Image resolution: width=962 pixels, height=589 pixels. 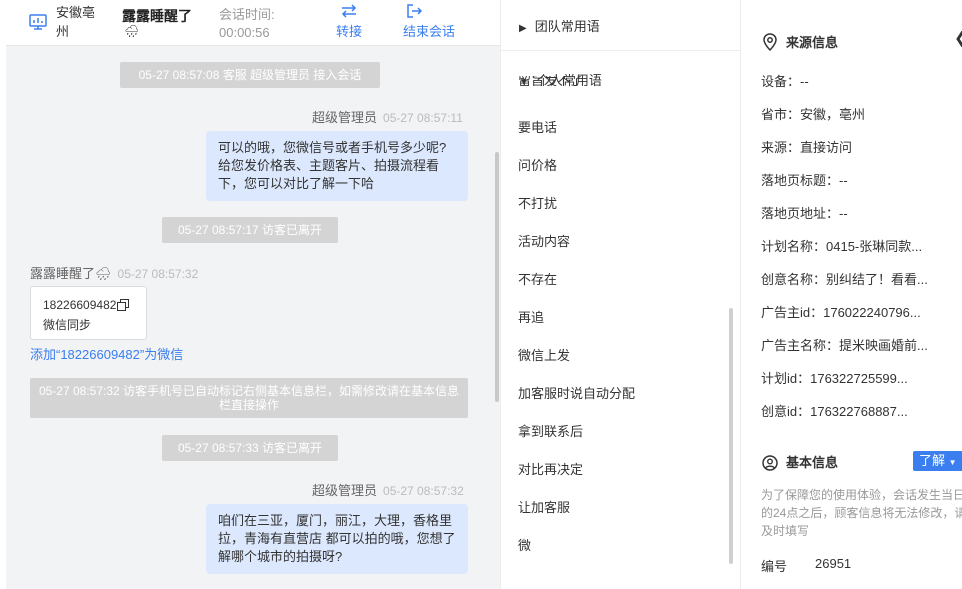 What do you see at coordinates (67, 325) in the screenshot?
I see `wechat-sync-label: 微信同步` at bounding box center [67, 325].